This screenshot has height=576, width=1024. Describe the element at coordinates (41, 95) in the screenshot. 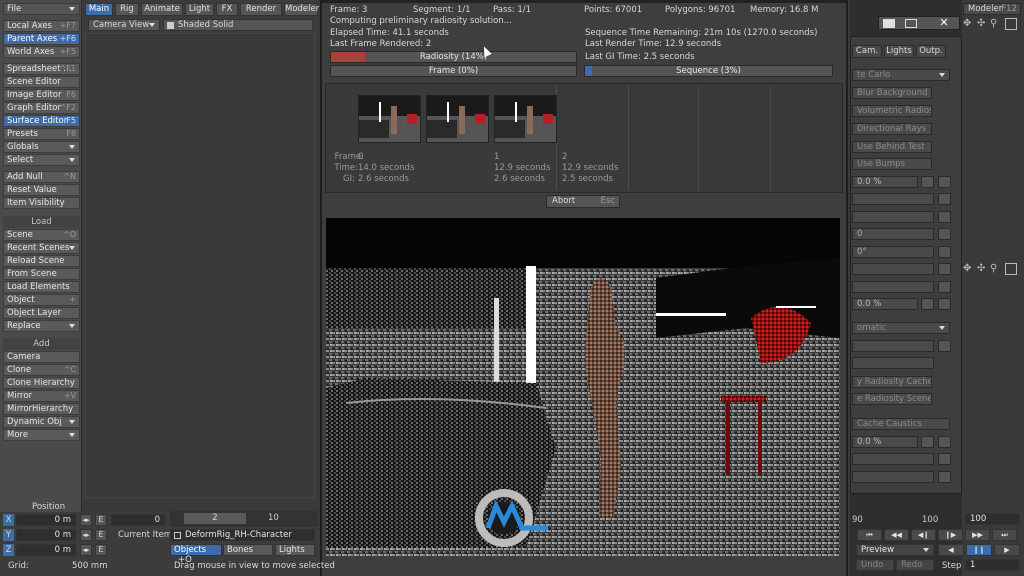

I see `toolbar-button-image-editor: Image Editor F6` at that location.